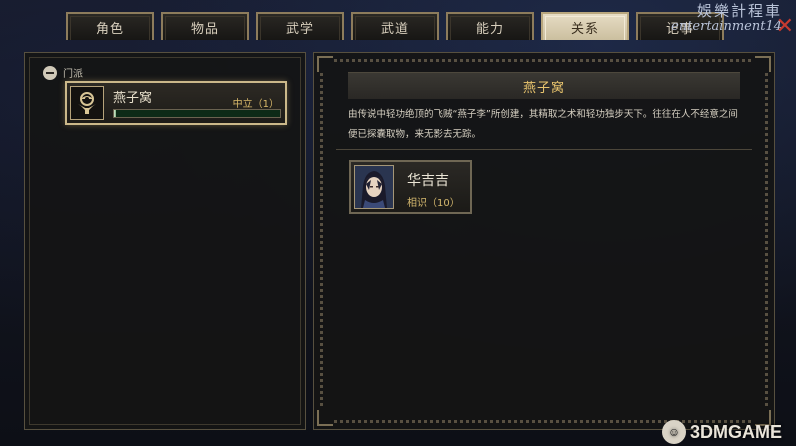 This screenshot has width=796, height=446. I want to click on faction-name: 燕子窝, so click(133, 98).